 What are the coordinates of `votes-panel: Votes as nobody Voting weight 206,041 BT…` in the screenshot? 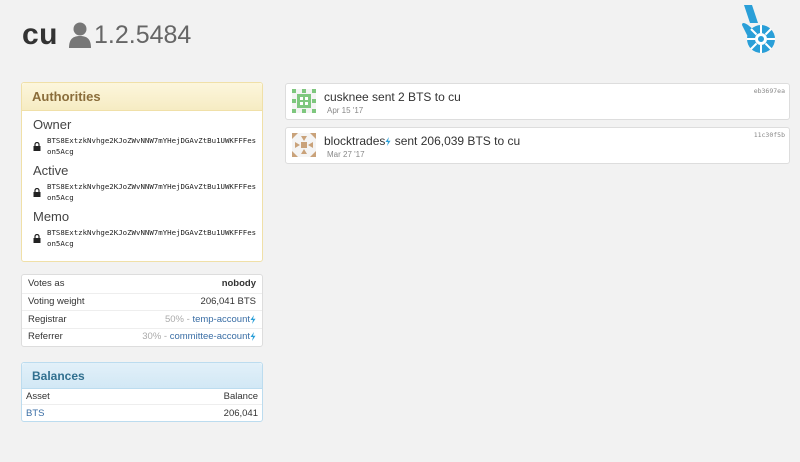 It's located at (142, 310).